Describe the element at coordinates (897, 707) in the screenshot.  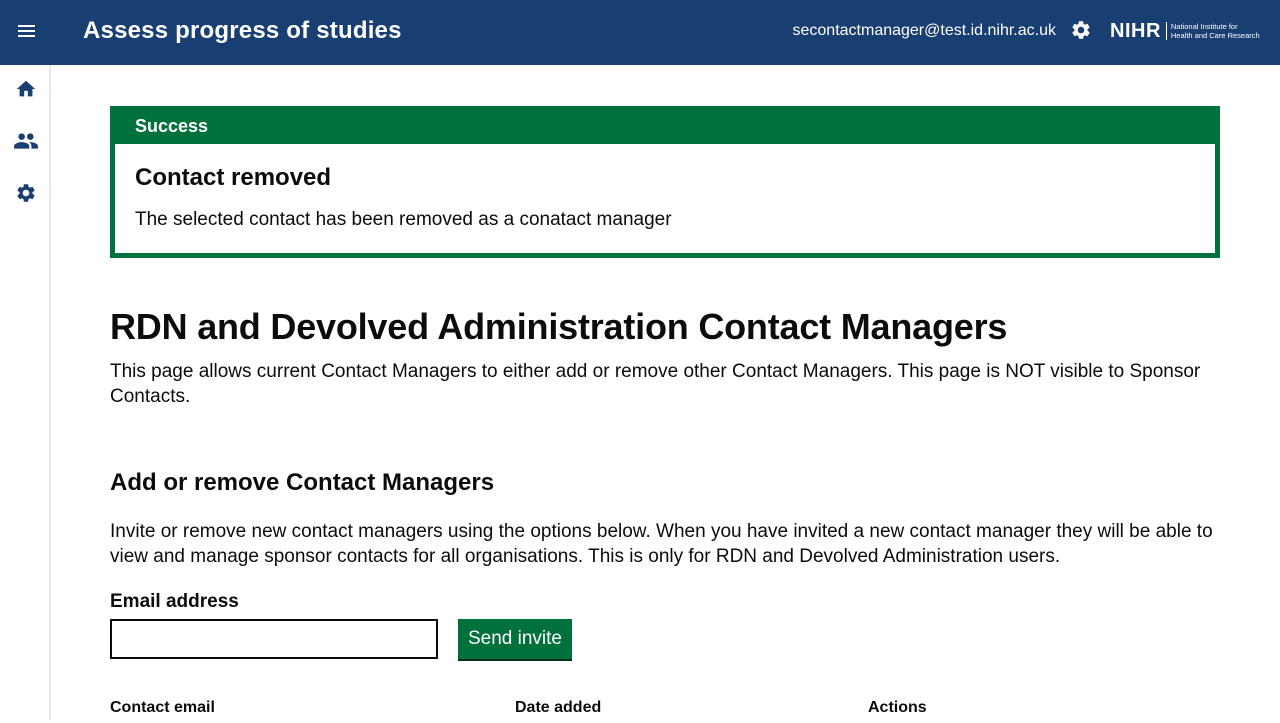
I see `column-header-actions: Actions` at that location.